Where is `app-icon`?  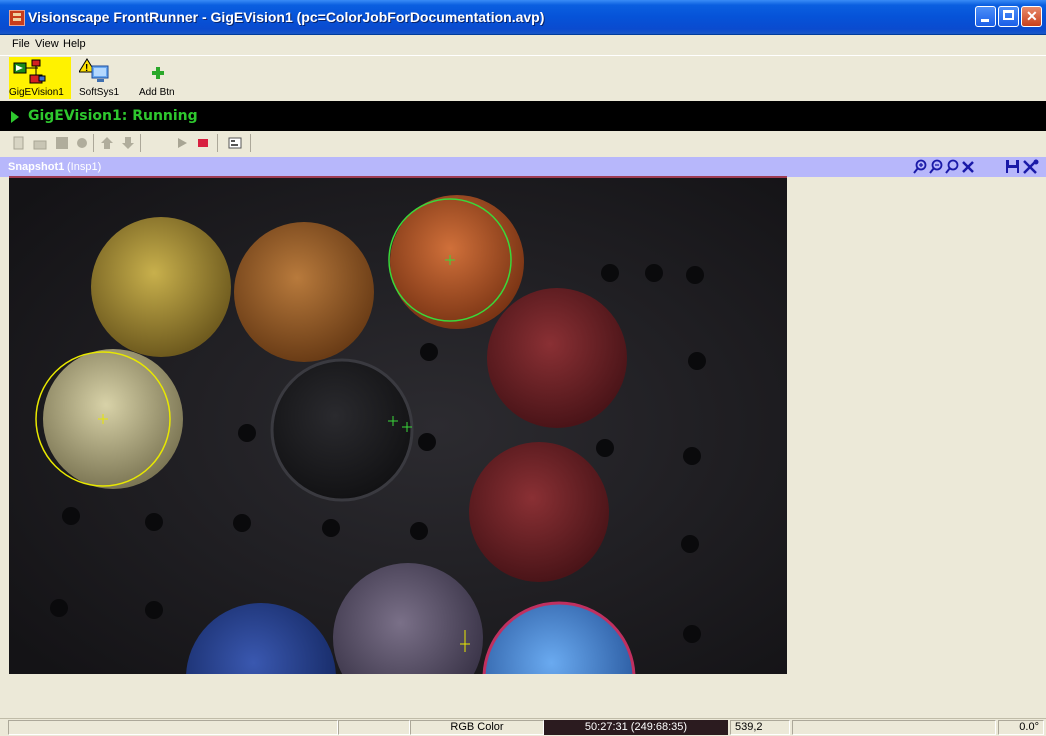 app-icon is located at coordinates (17, 18).